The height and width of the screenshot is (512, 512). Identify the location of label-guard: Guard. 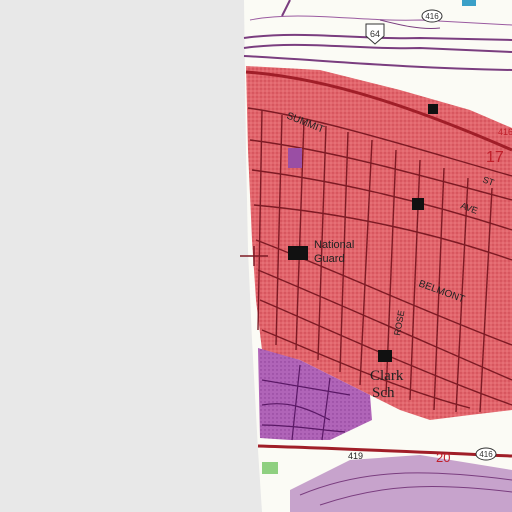
(329, 259).